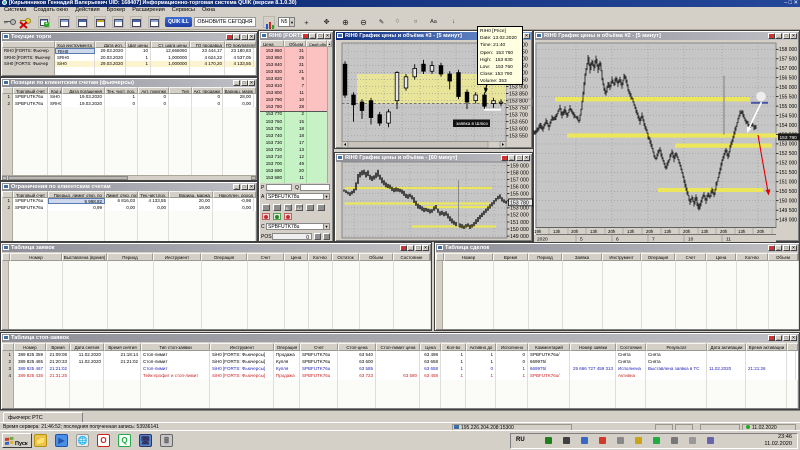  What do you see at coordinates (788, 192) in the screenshot?
I see `svg-text: 150 500` at bounding box center [788, 192].